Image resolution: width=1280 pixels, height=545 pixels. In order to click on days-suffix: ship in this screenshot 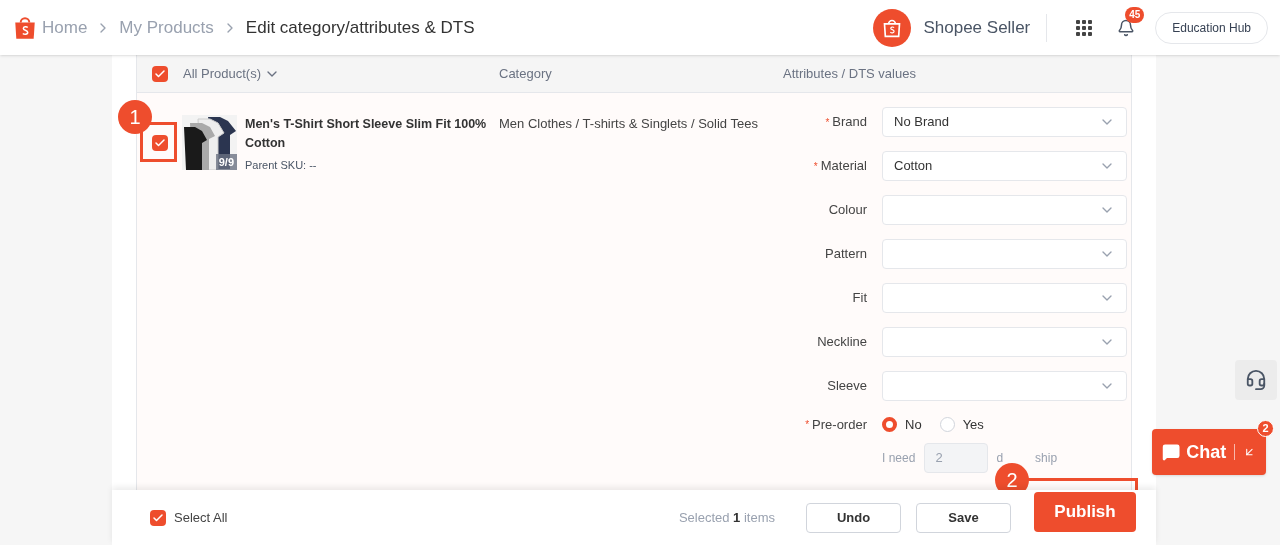, I will do `click(1046, 458)`.